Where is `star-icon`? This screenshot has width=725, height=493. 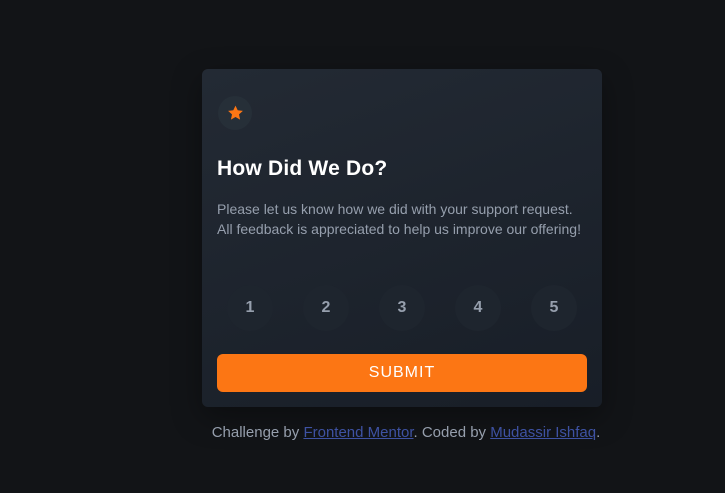
star-icon is located at coordinates (235, 112).